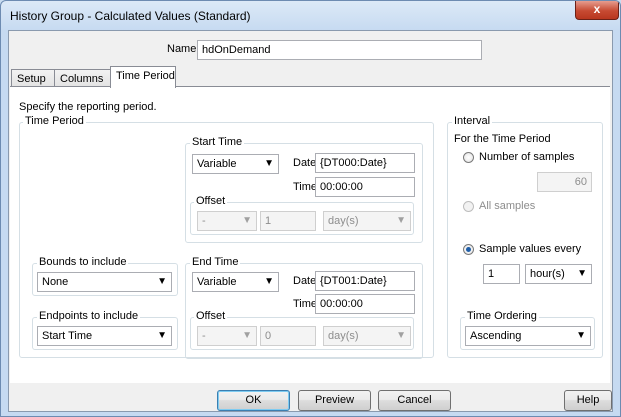  Describe the element at coordinates (468, 249) in the screenshot. I see `sample-values-every-radio` at that location.